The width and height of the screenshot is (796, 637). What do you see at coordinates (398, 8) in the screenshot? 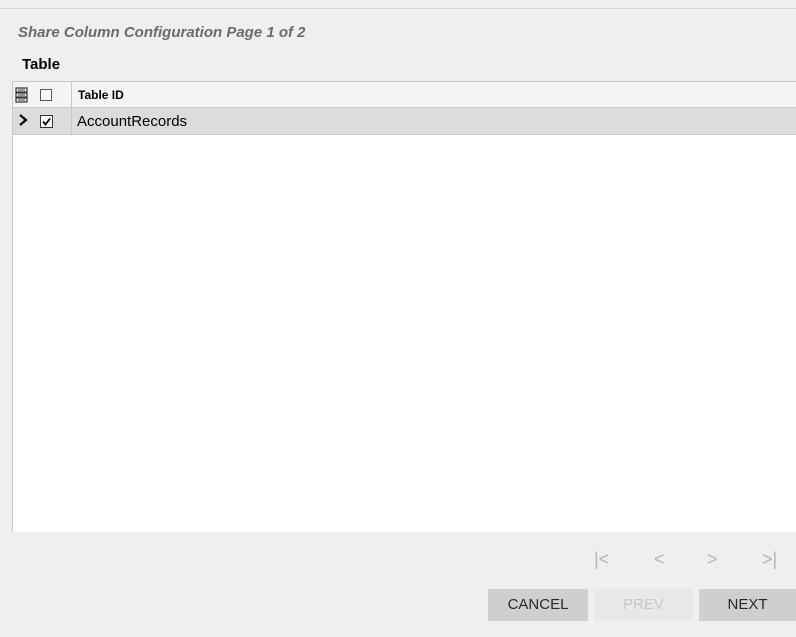
I see `top-divider` at bounding box center [398, 8].